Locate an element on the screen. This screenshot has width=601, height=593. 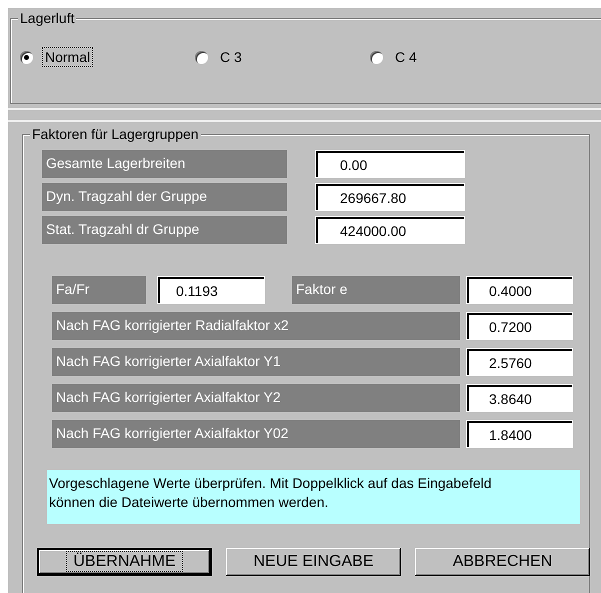
field-label: Nach FAG korrigierter Axialfaktor Y2 is located at coordinates (256, 398).